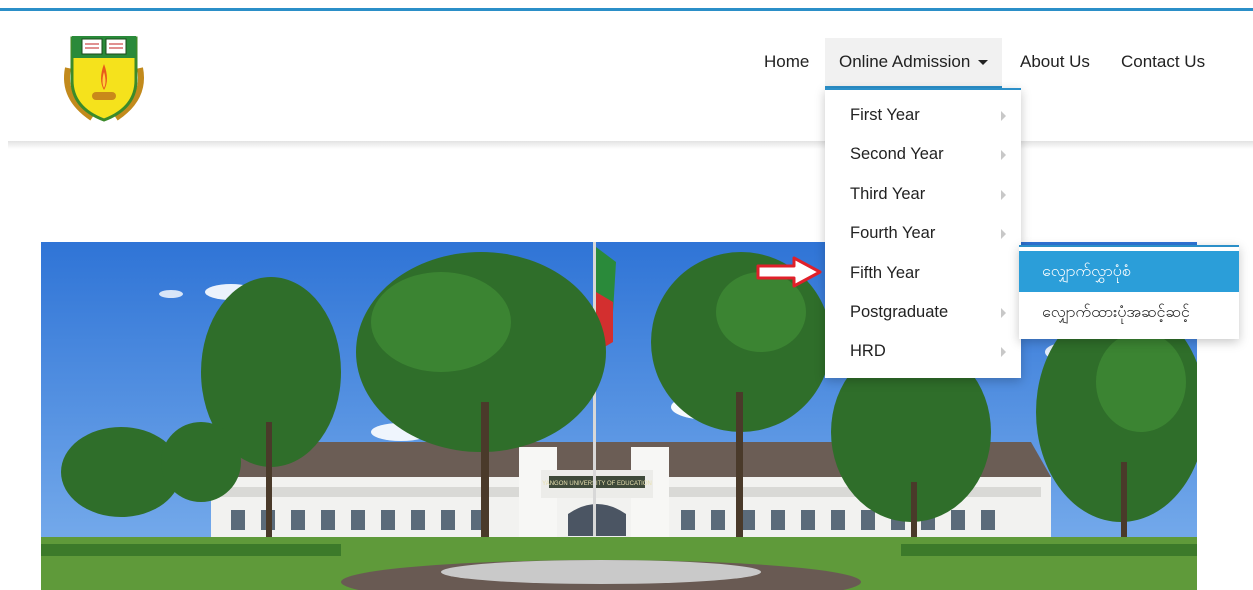 The image size is (1253, 590). I want to click on dropdown-item-fifth-year: Fifth Year, so click(923, 273).